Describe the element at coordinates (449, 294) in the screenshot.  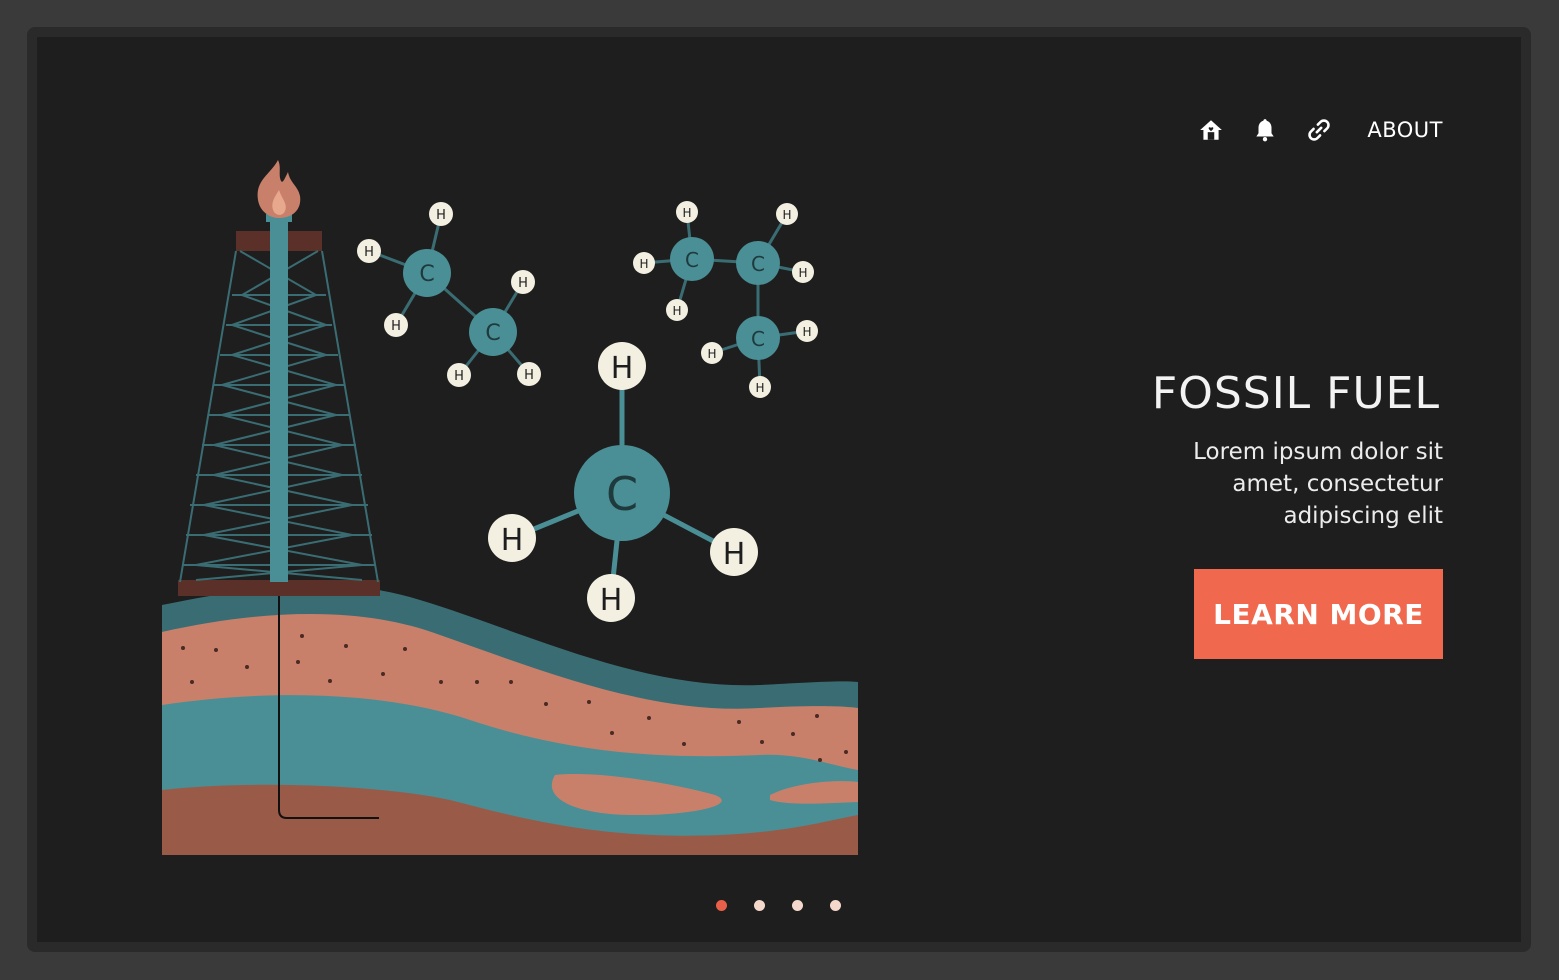
I see `ethane-molecule` at that location.